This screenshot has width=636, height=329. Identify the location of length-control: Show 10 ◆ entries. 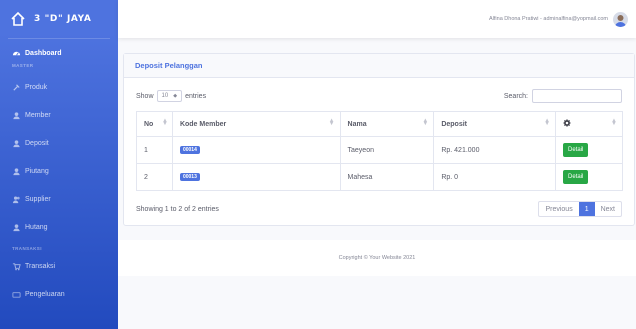
(171, 96).